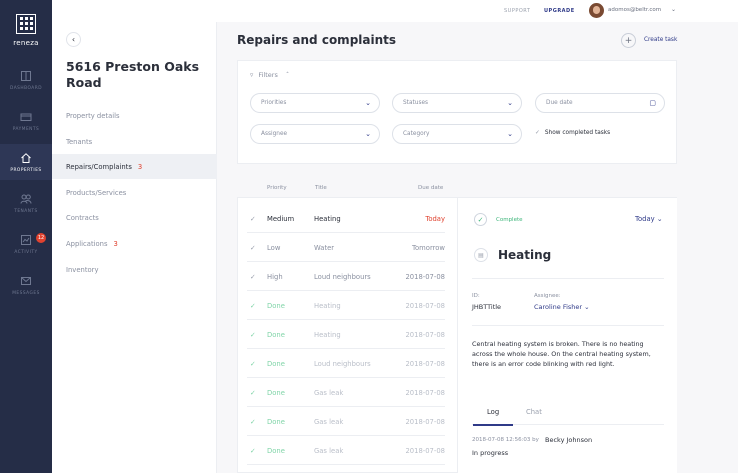 The width and height of the screenshot is (738, 473). What do you see at coordinates (26, 30) in the screenshot?
I see `logo: reneza` at bounding box center [26, 30].